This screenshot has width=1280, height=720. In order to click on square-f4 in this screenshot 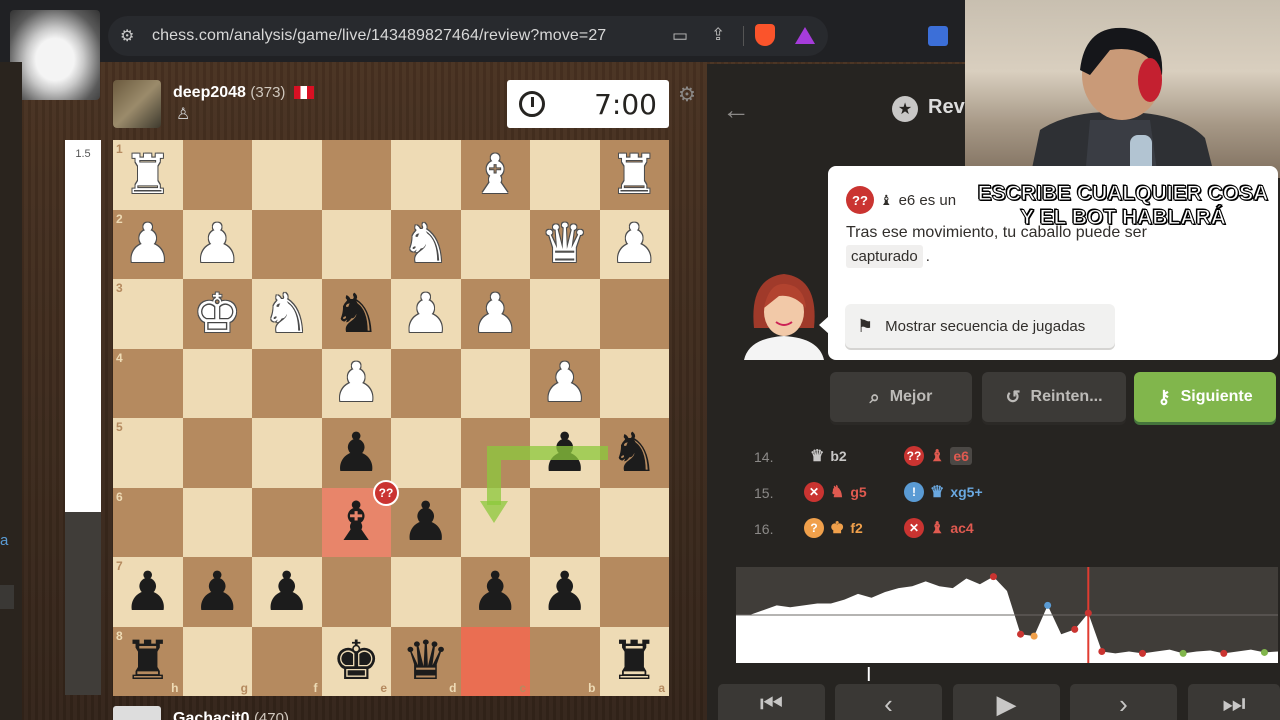, I will do `click(287, 383)`.